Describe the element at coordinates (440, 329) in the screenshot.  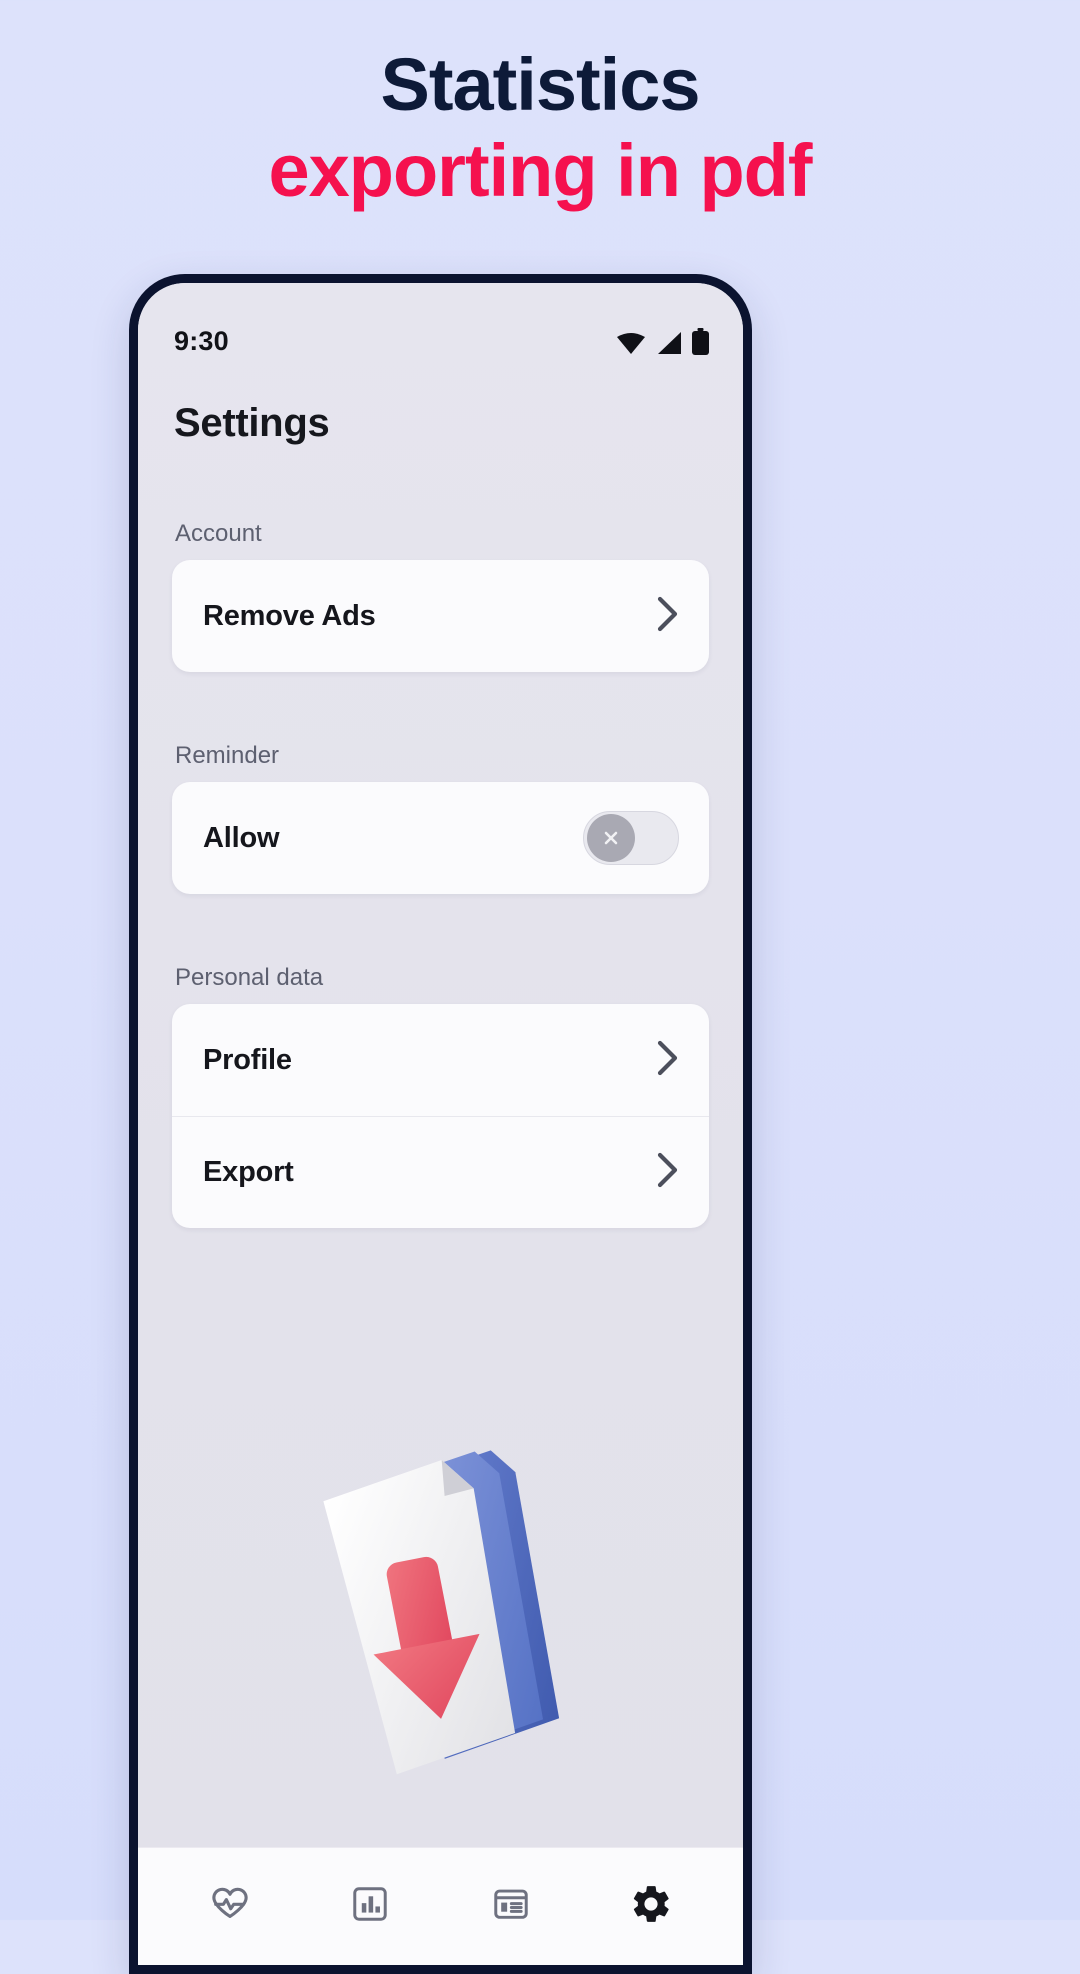
I see `status-bar: 9:30` at that location.